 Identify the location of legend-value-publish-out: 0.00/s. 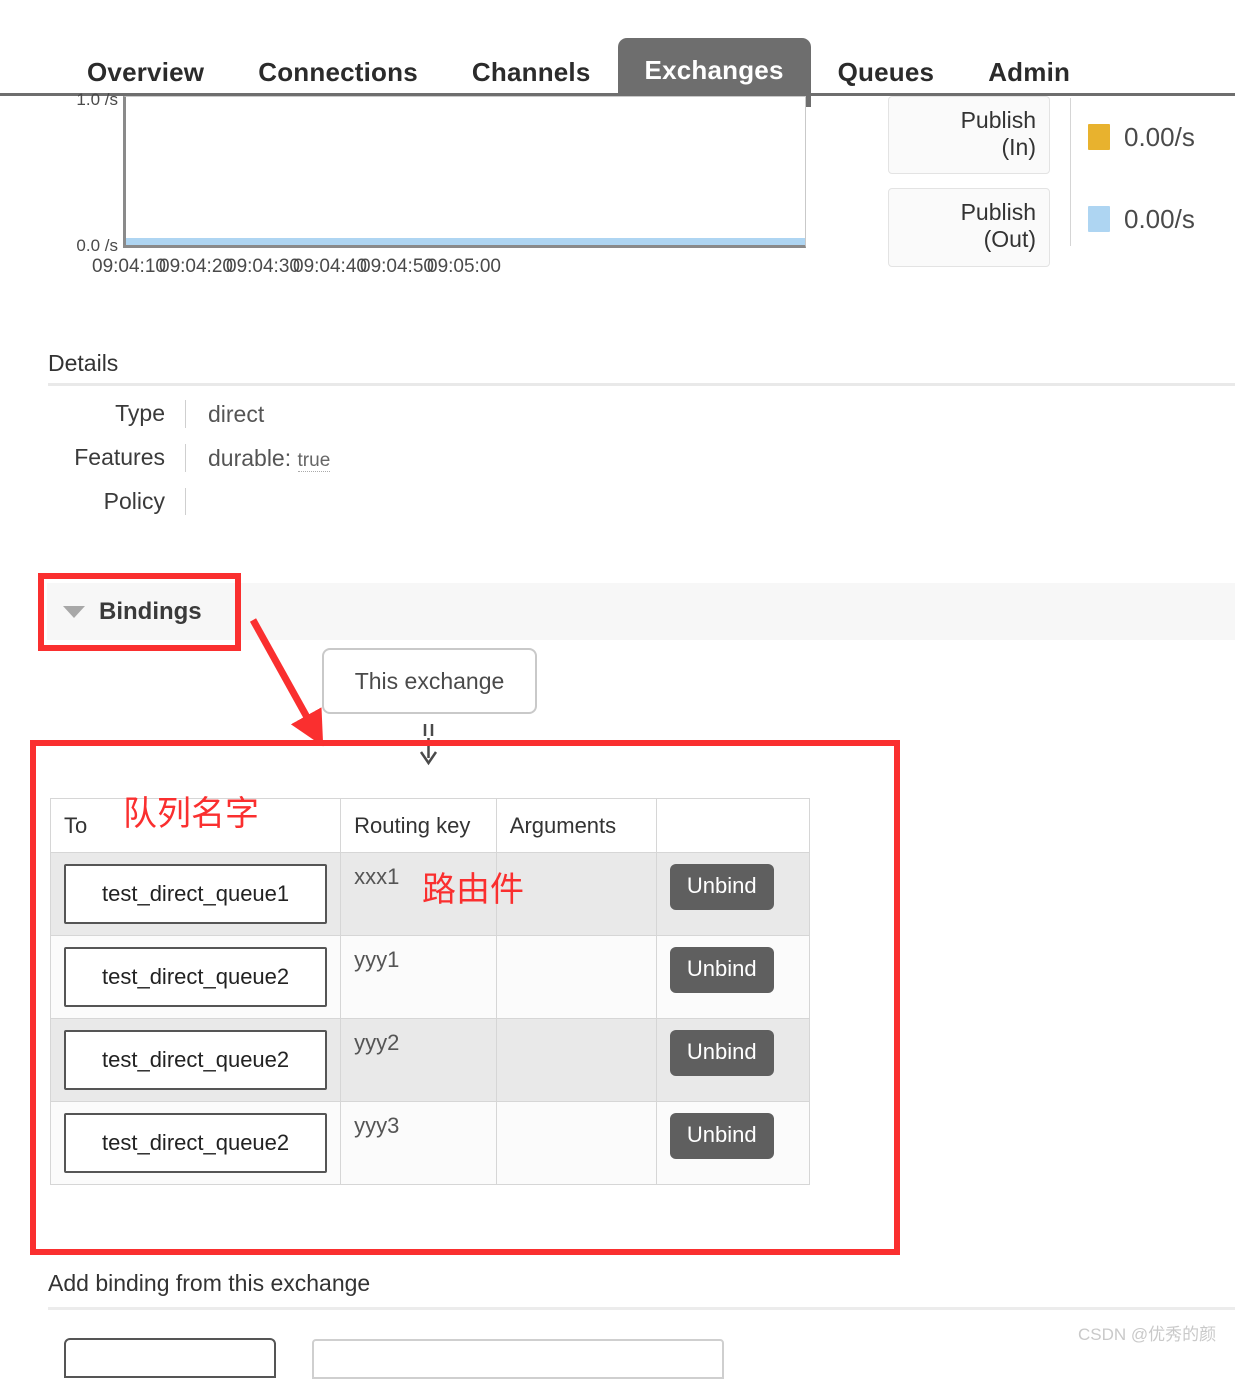
(1159, 218).